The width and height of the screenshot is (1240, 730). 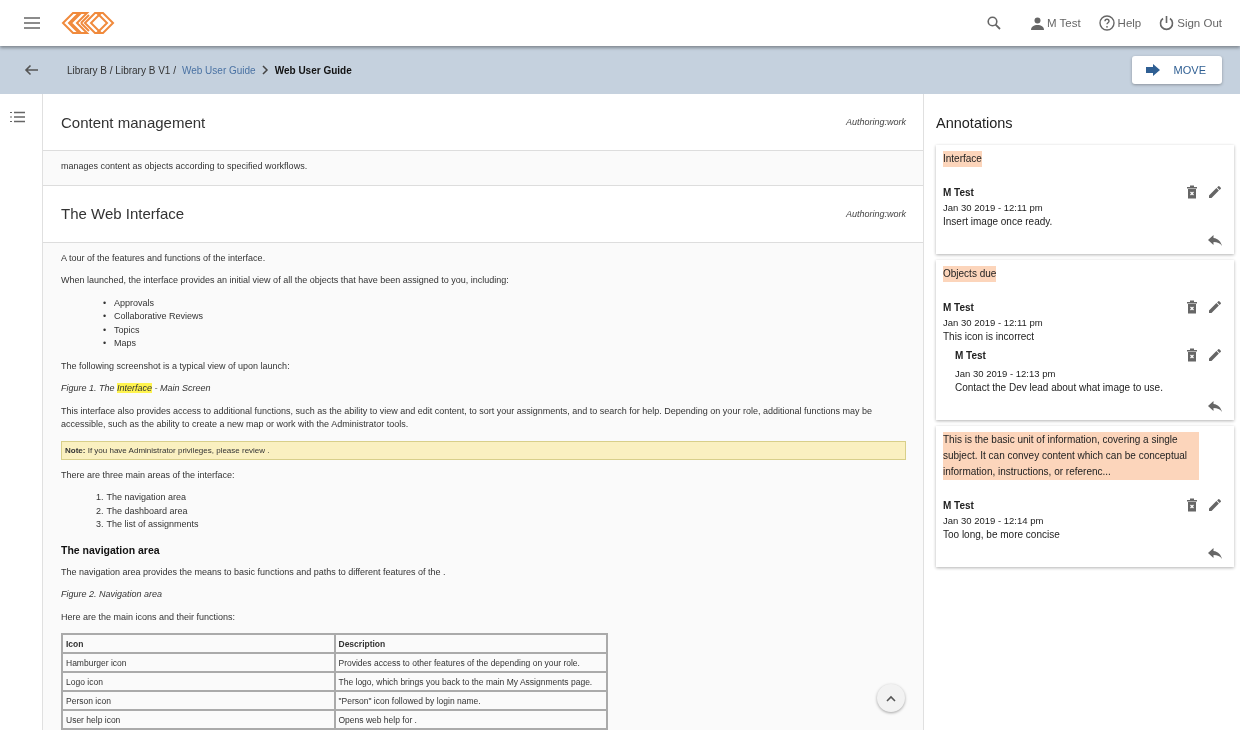 What do you see at coordinates (112, 594) in the screenshot?
I see `figure-caption: Figure 2. Navigation area` at bounding box center [112, 594].